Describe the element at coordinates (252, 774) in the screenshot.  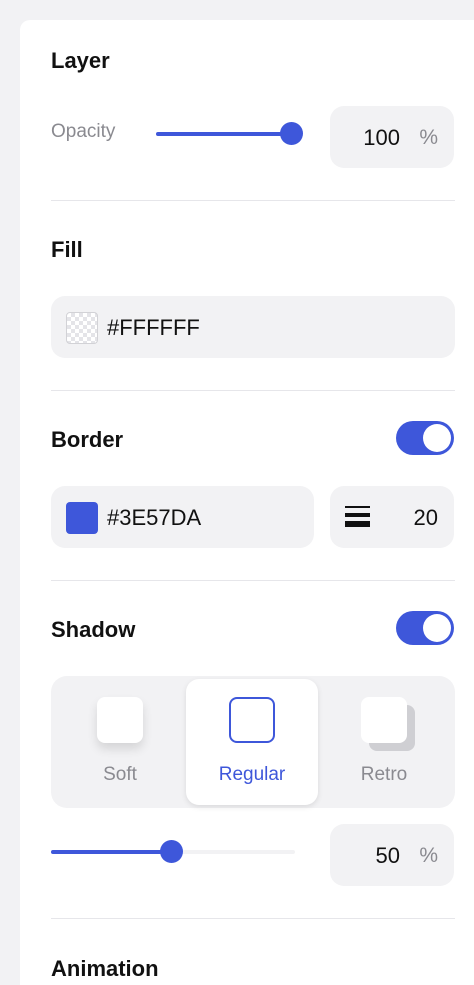
I see `shadow-option-label: Regular` at that location.